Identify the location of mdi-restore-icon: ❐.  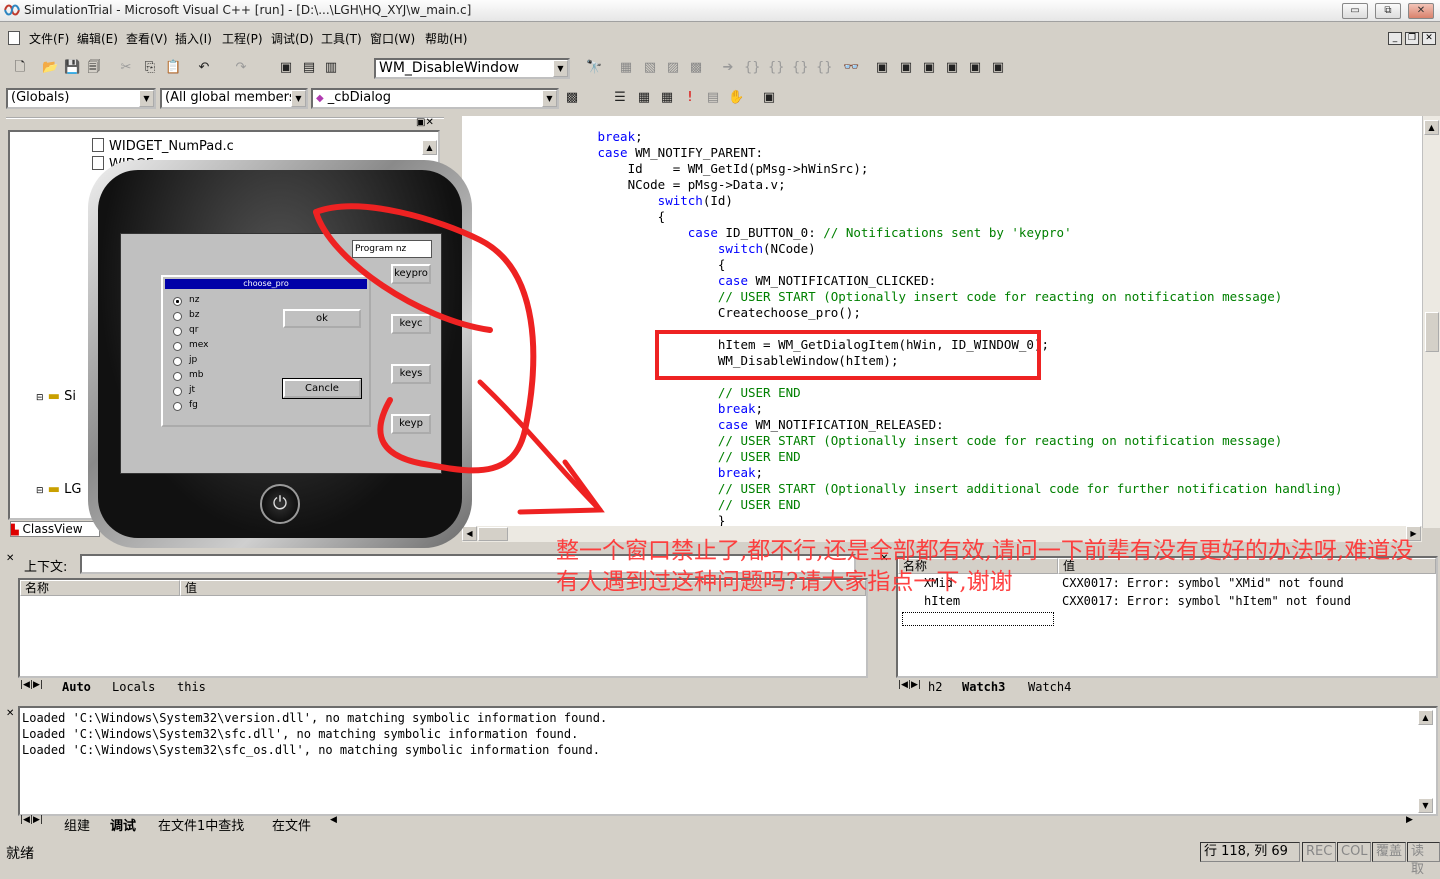
(1412, 38).